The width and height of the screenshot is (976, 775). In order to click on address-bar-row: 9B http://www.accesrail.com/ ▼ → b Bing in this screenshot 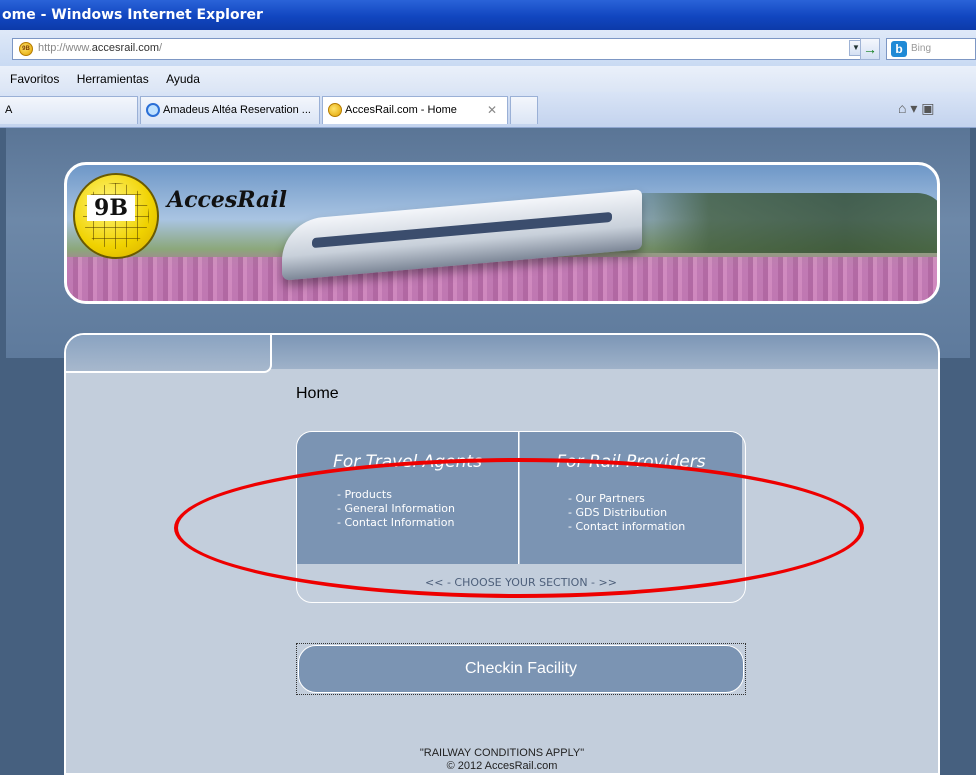, I will do `click(488, 48)`.